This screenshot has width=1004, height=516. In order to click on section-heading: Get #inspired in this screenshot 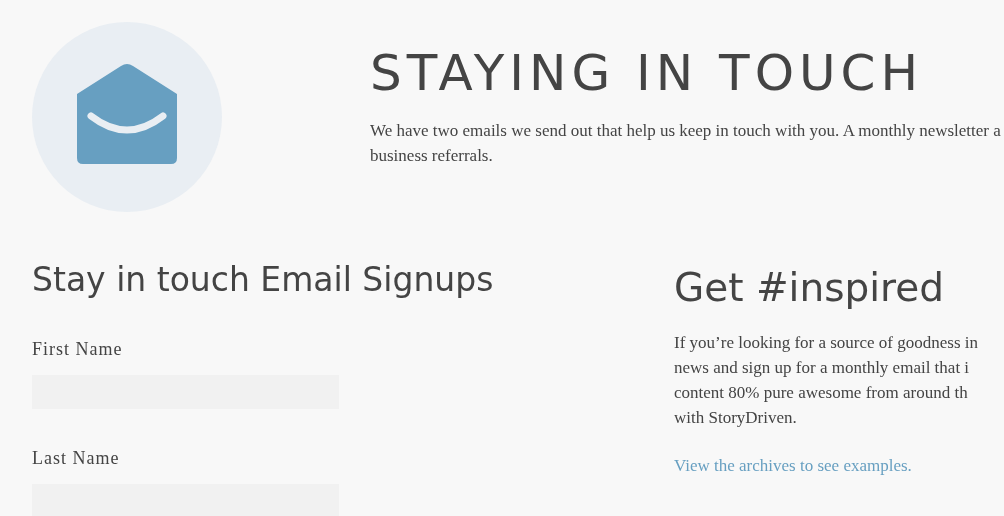, I will do `click(809, 288)`.